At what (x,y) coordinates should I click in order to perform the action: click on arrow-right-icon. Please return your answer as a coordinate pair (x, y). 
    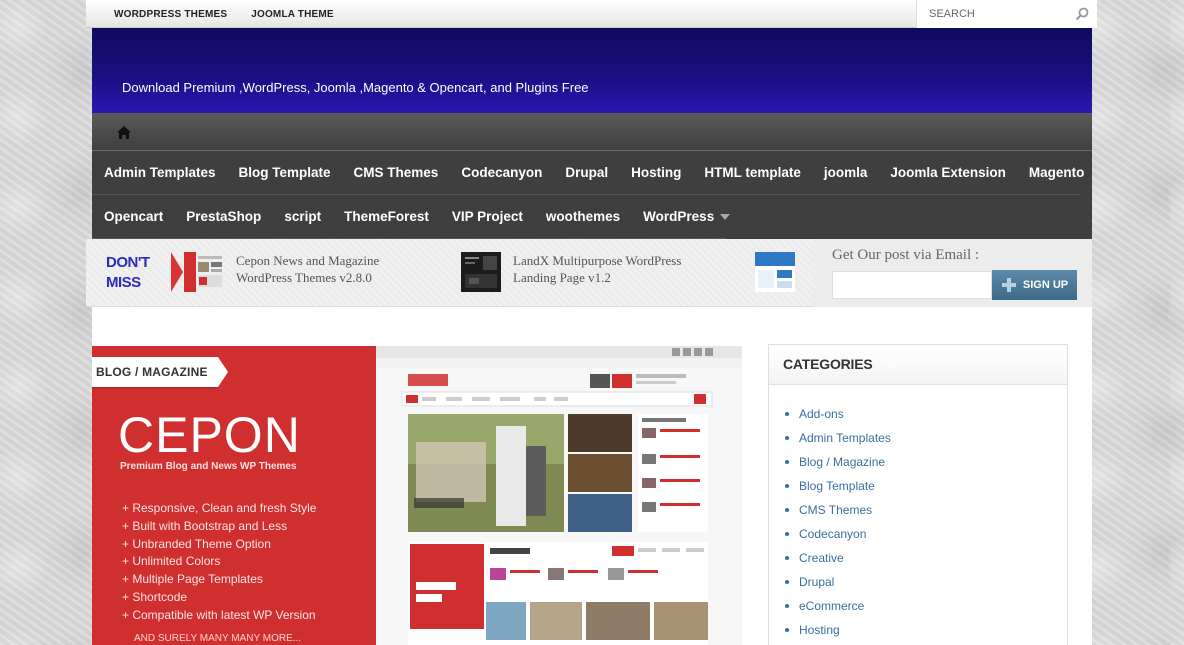
    Looking at the image, I should click on (177, 272).